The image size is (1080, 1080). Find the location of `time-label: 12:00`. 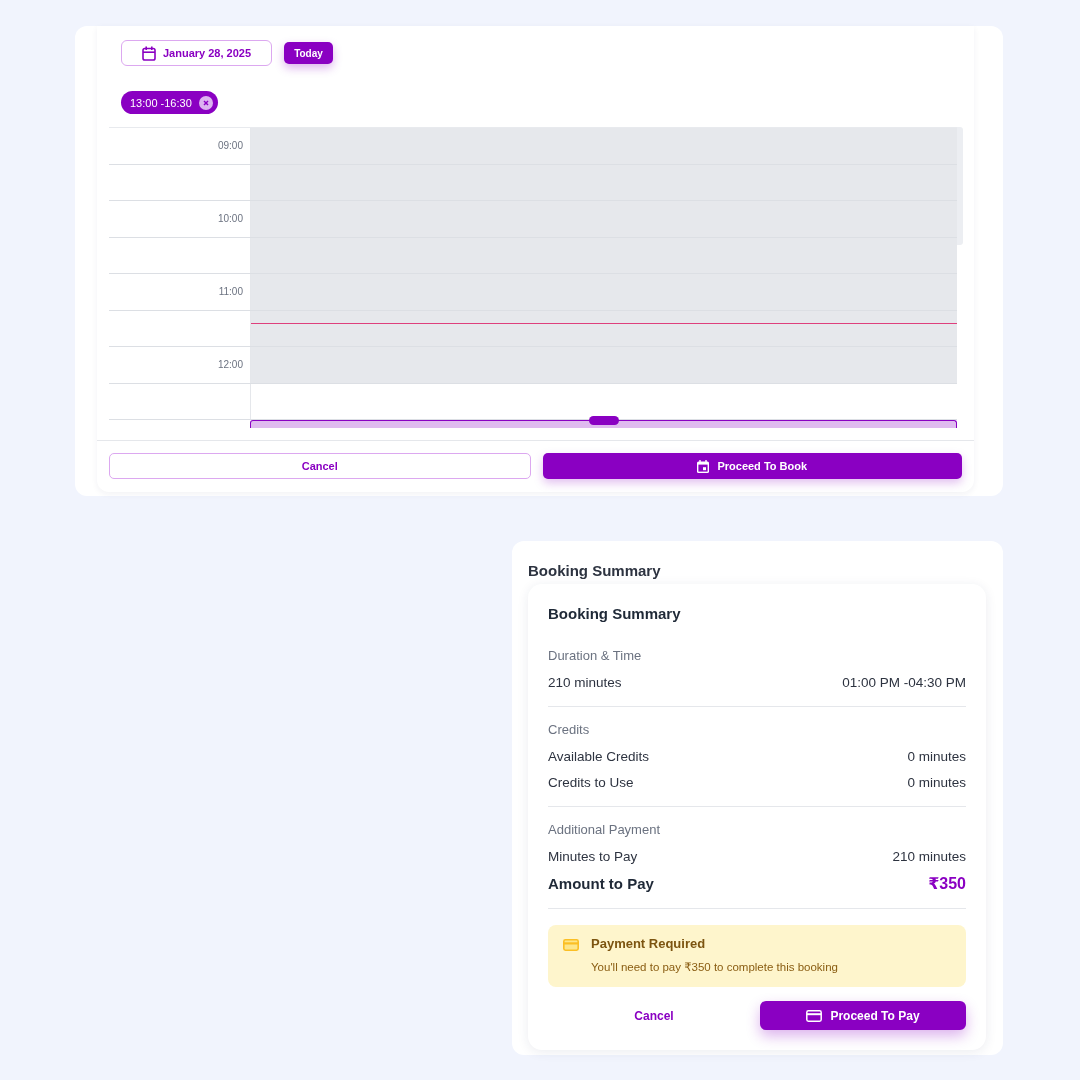

time-label: 12:00 is located at coordinates (230, 365).